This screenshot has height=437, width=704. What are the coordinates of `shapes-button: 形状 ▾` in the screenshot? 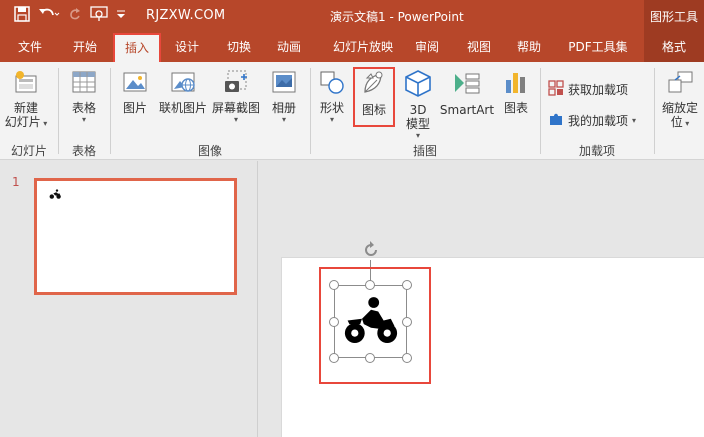 It's located at (332, 96).